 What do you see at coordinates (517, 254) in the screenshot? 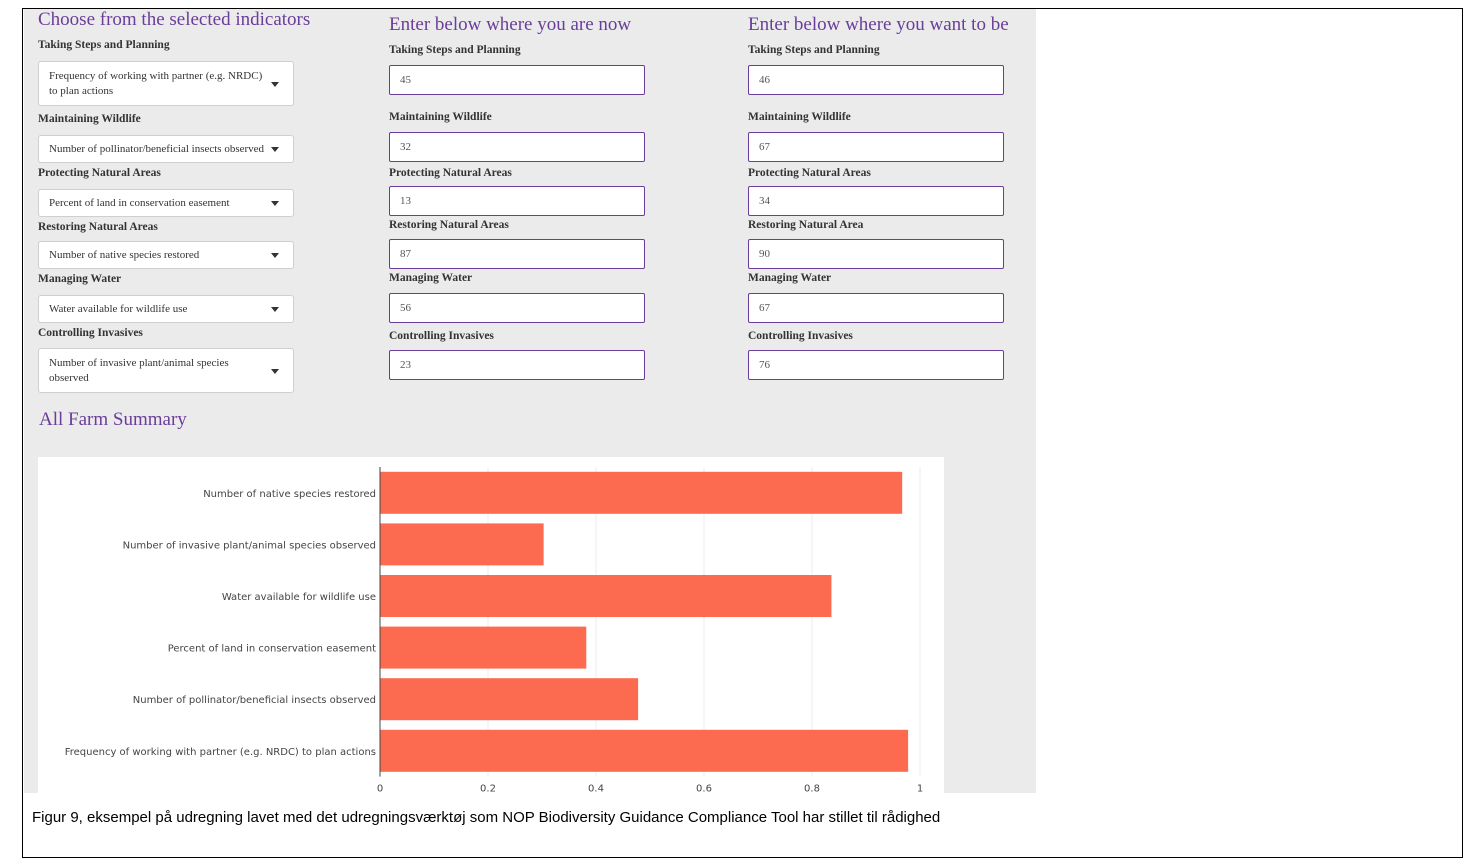
I see `current-value-input: 87` at bounding box center [517, 254].